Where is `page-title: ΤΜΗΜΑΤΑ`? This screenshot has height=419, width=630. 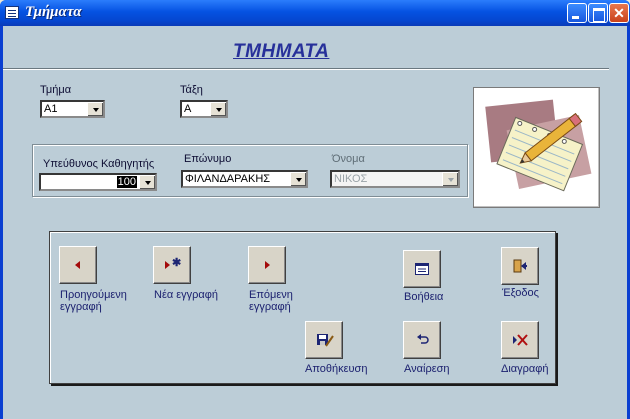
page-title: ΤΜΗΜΑΤΑ is located at coordinates (281, 51).